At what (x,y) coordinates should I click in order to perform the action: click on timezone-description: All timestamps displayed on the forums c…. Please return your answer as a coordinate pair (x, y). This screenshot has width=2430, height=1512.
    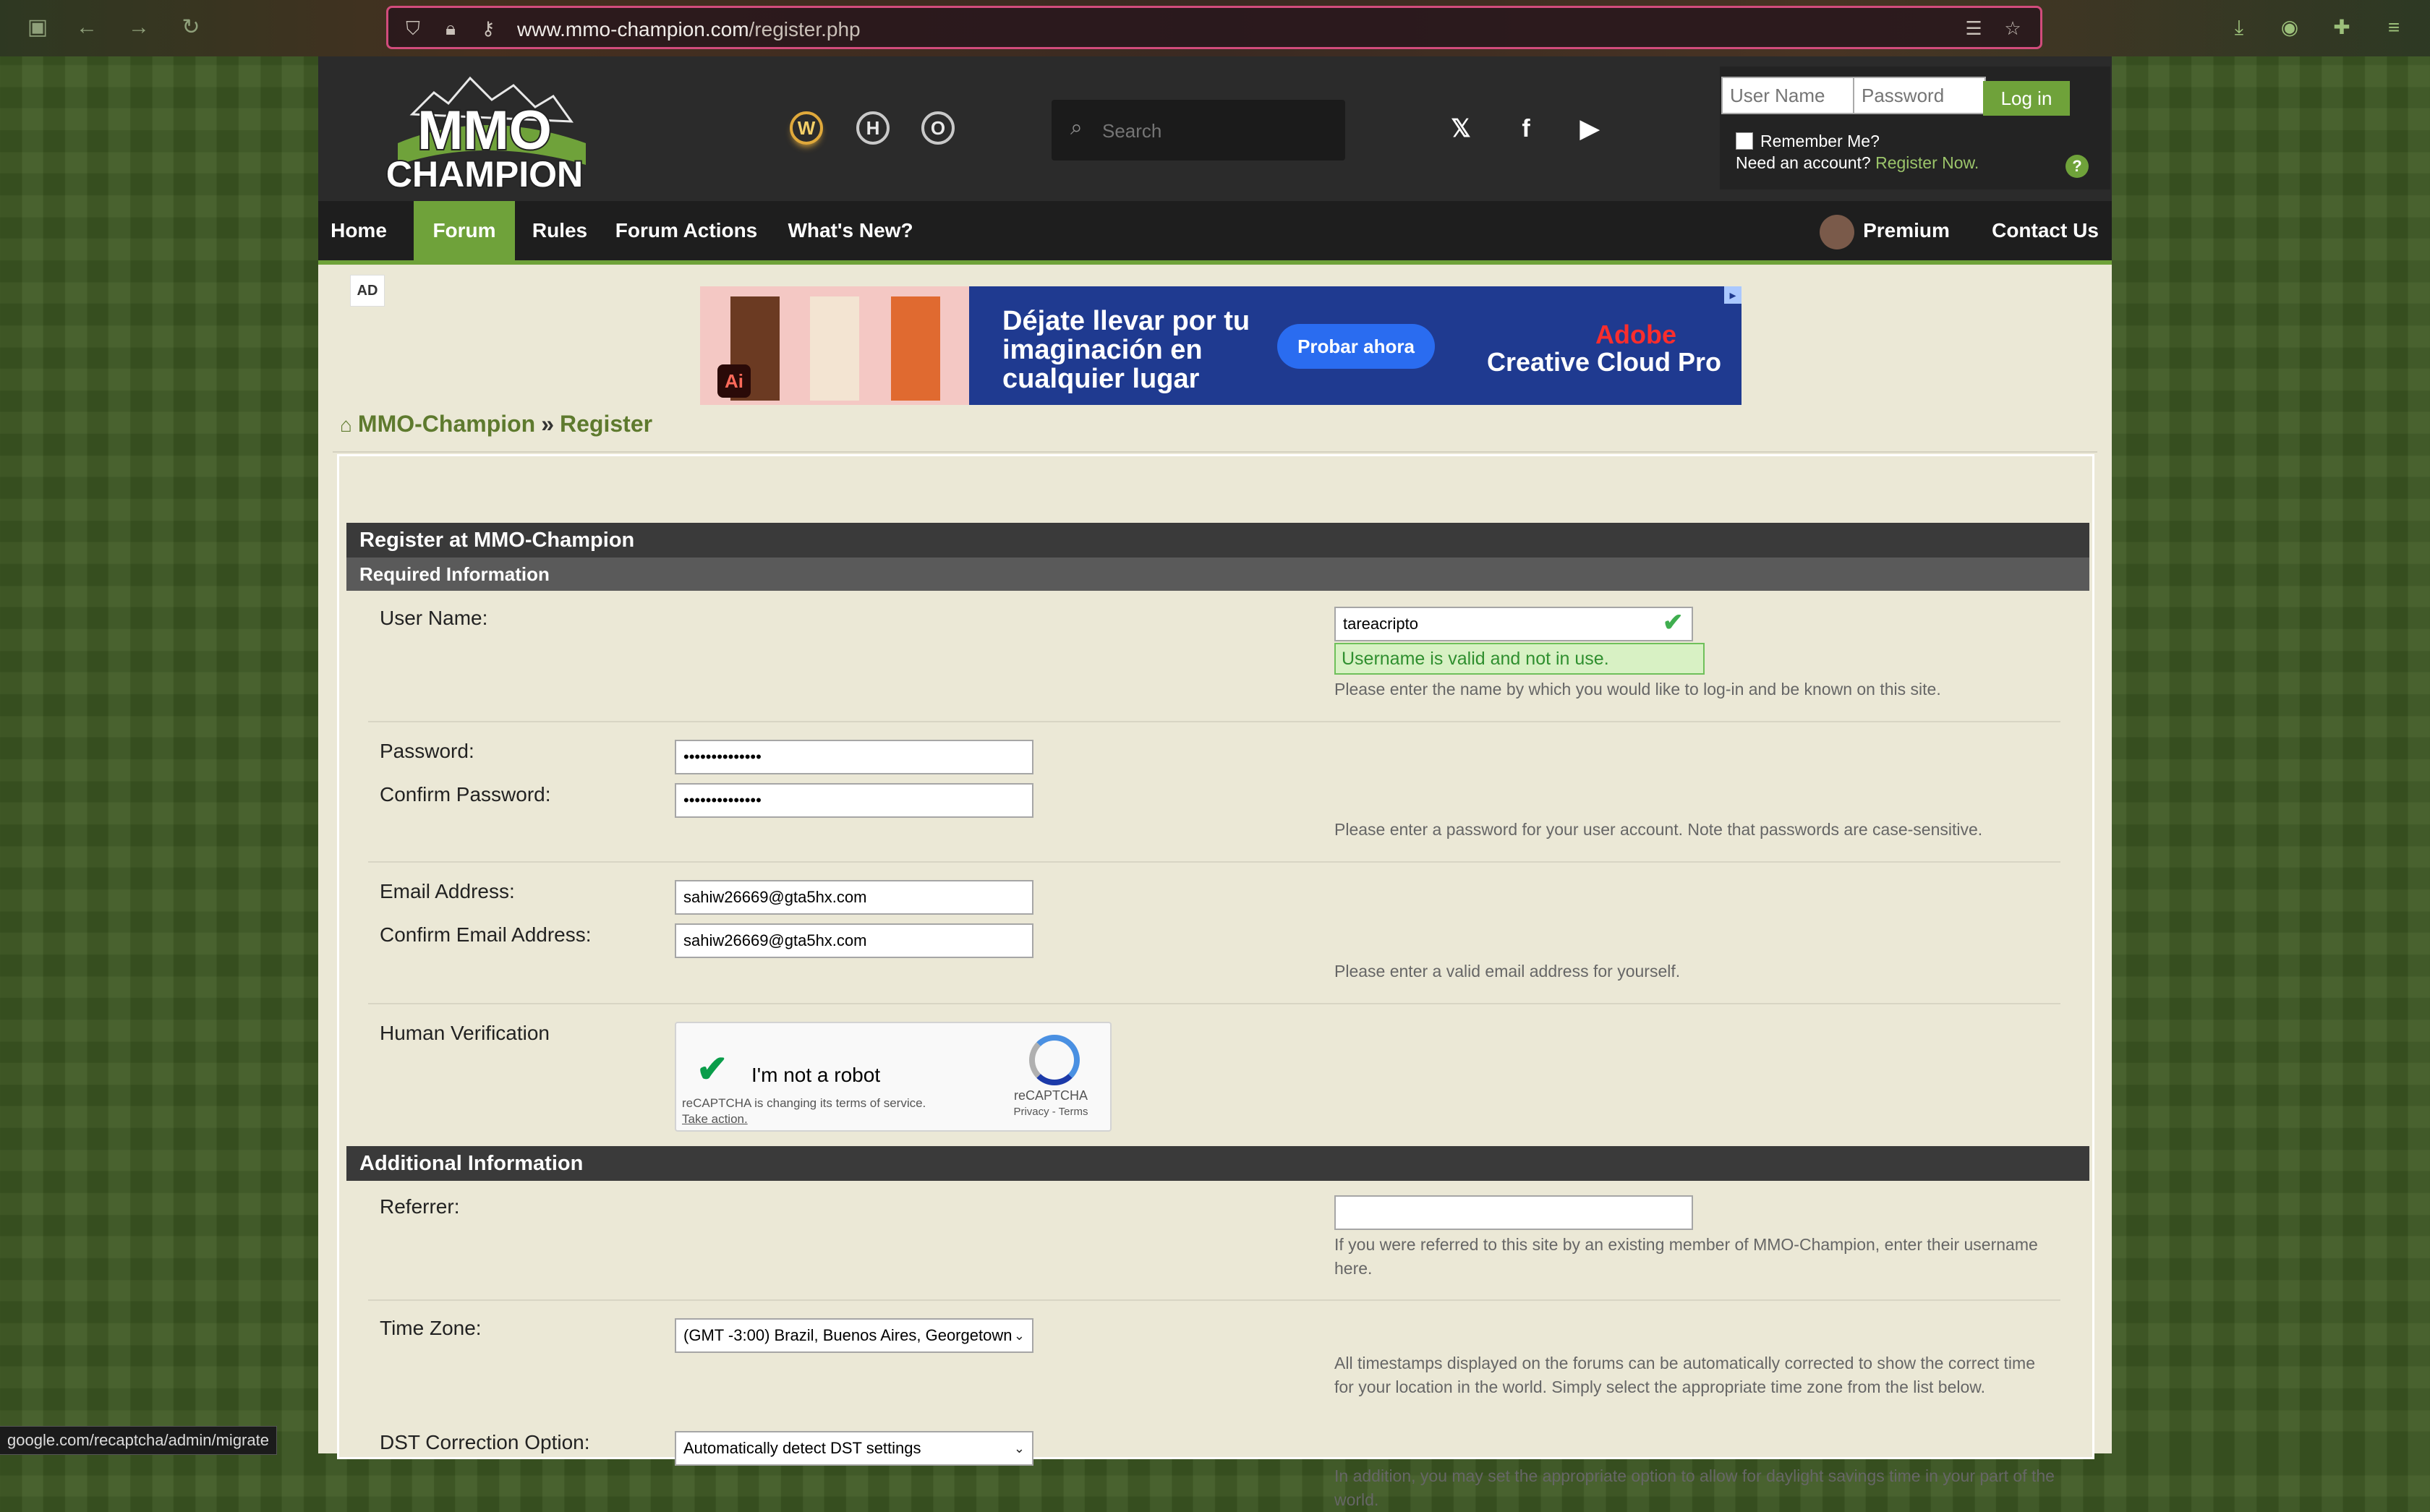
    Looking at the image, I should click on (1684, 1375).